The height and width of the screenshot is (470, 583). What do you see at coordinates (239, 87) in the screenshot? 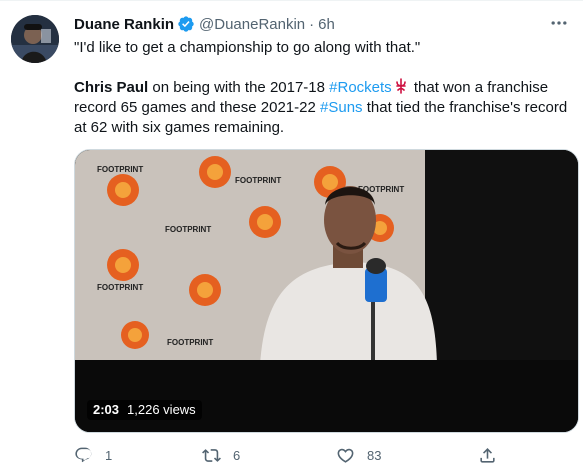
I see `tweet-text-part: on being with the 2017-18` at bounding box center [239, 87].